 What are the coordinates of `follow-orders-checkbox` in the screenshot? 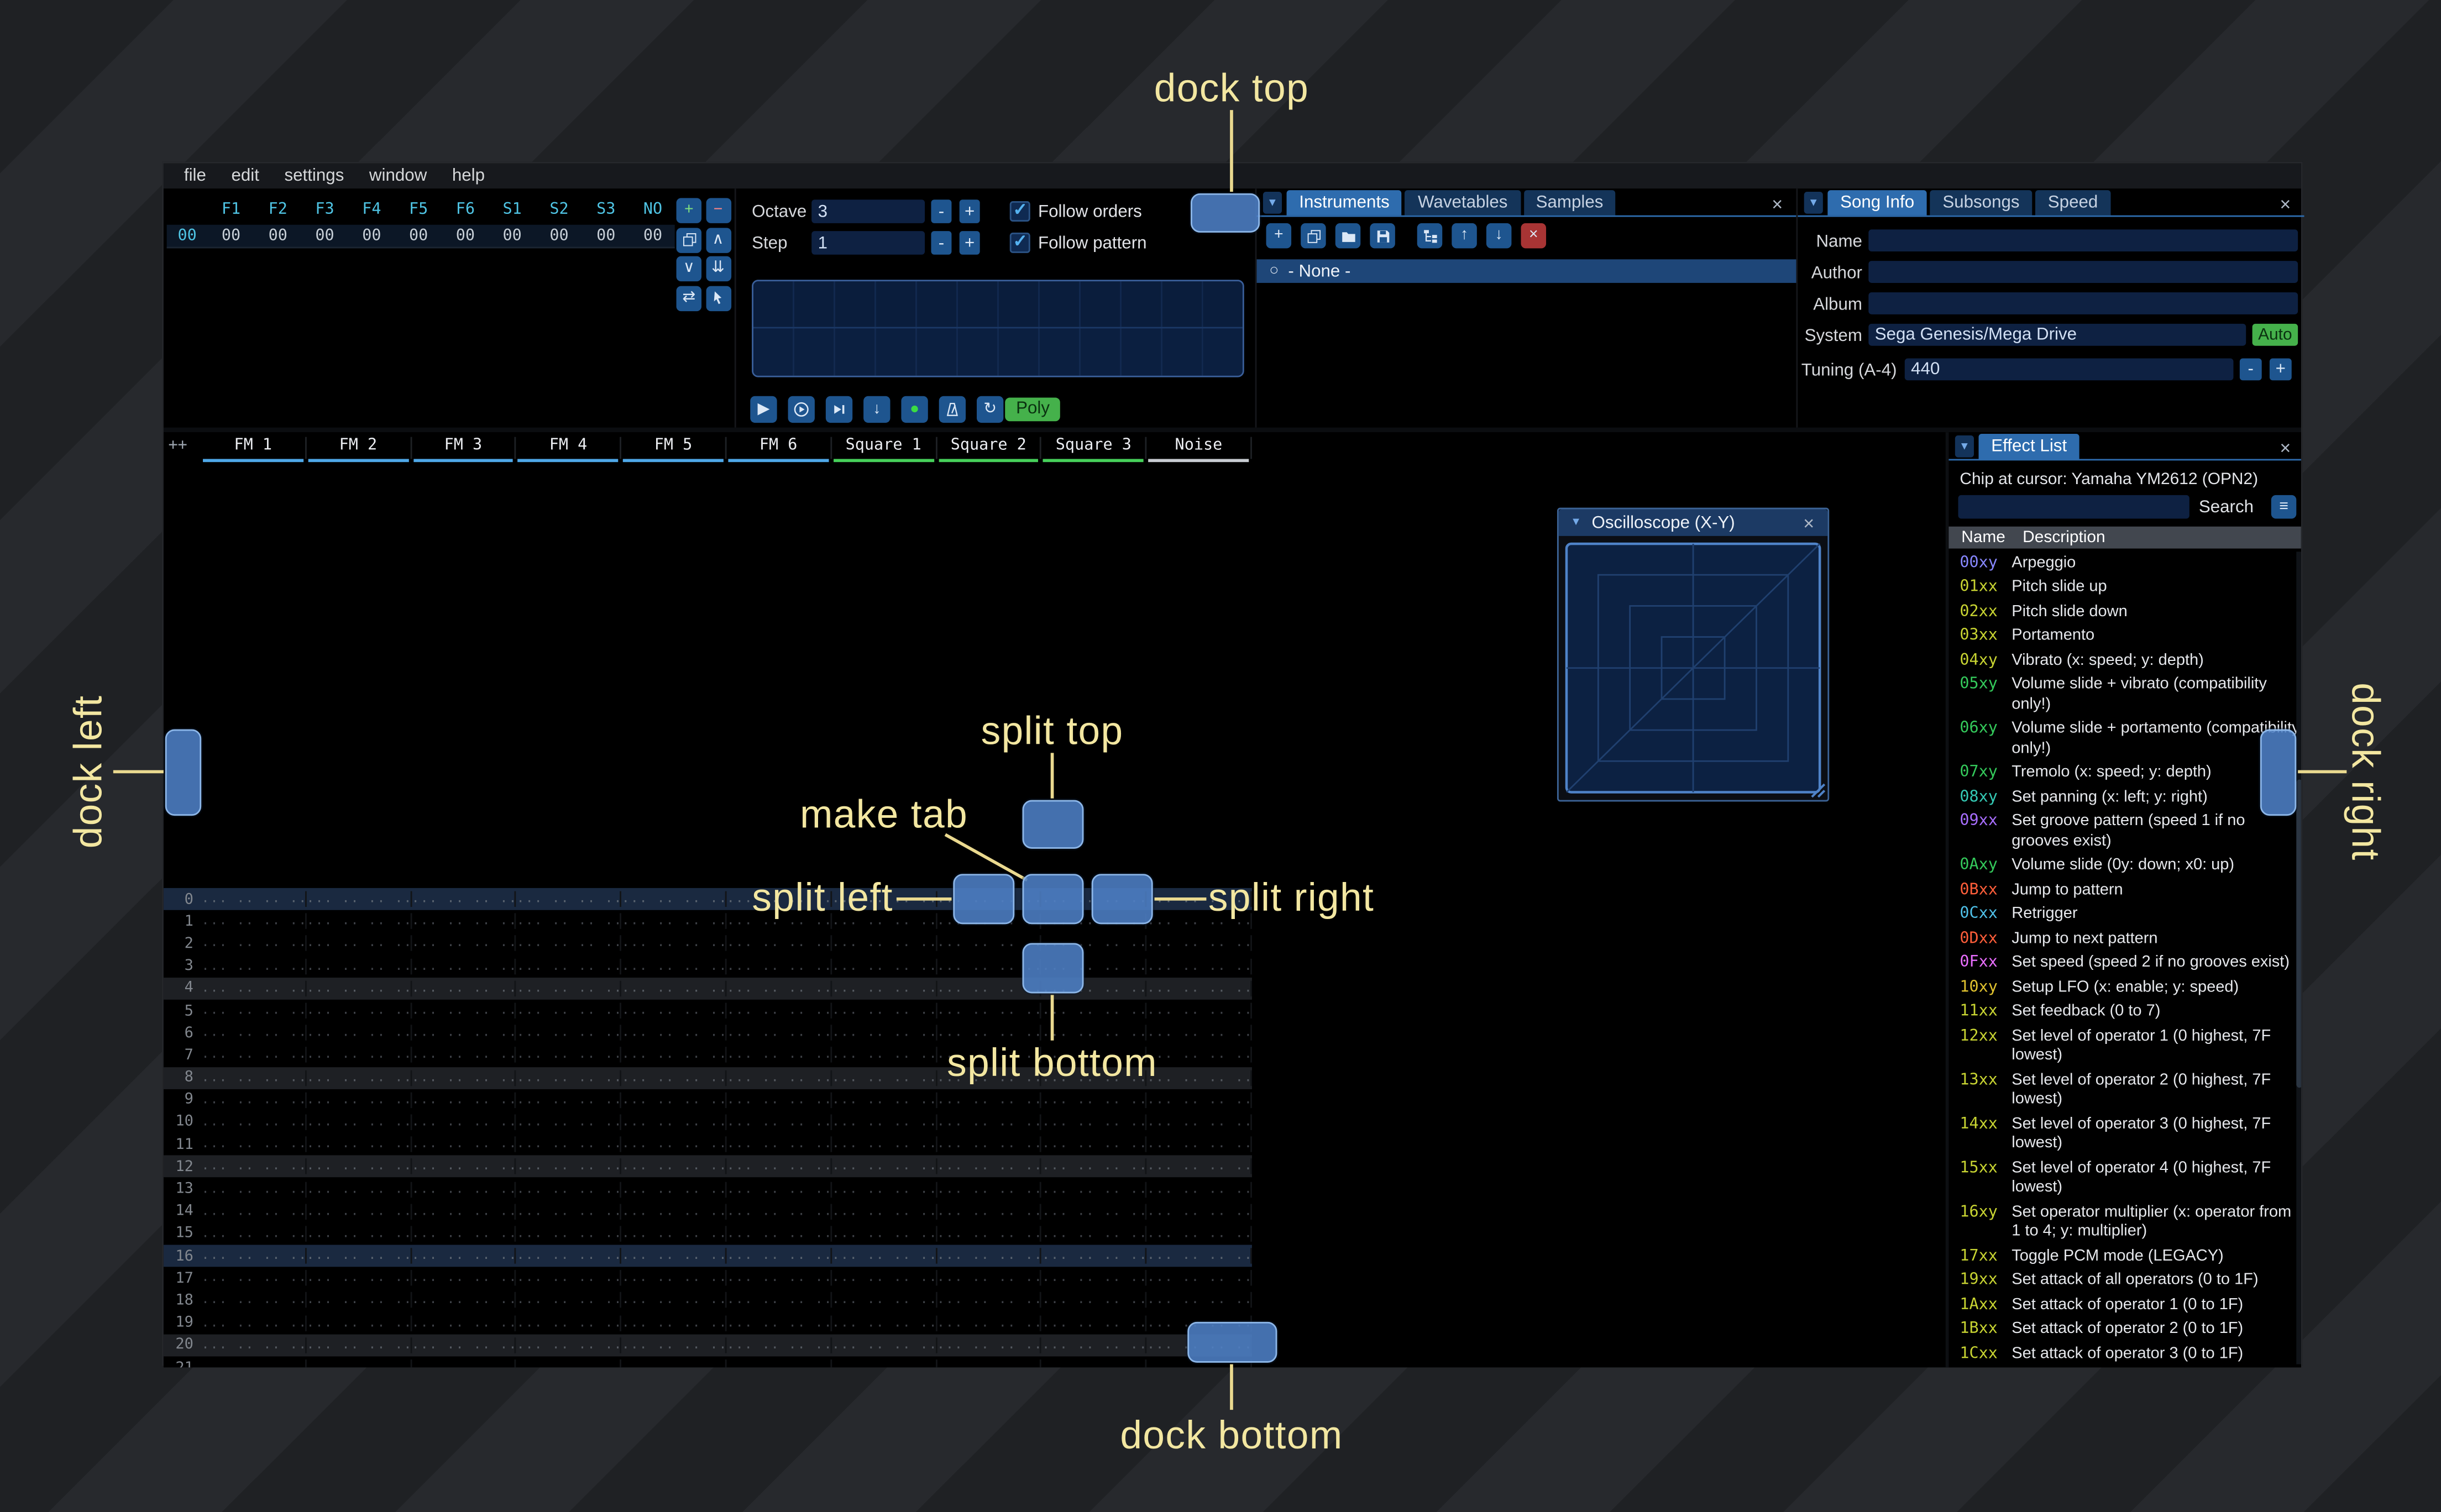 It's located at (1019, 211).